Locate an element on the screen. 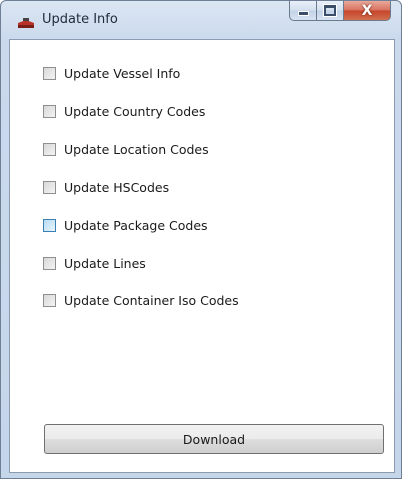  option-label: Update Package Codes is located at coordinates (136, 225).